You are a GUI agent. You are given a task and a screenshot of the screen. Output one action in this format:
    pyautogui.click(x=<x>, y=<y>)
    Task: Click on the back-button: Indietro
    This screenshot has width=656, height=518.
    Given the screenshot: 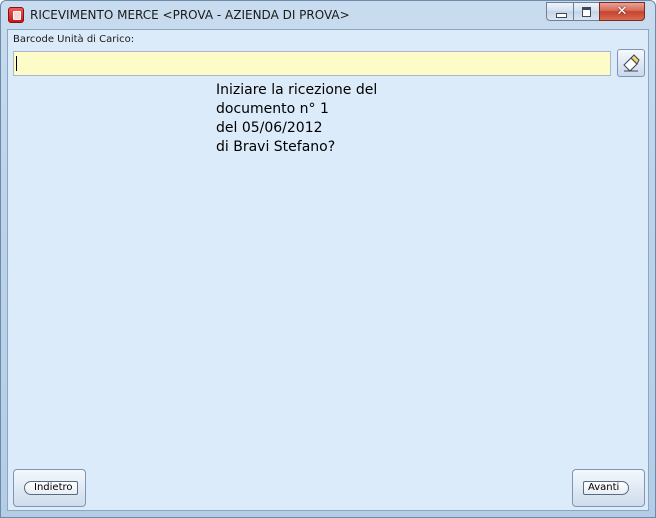 What is the action you would take?
    pyautogui.click(x=49, y=488)
    